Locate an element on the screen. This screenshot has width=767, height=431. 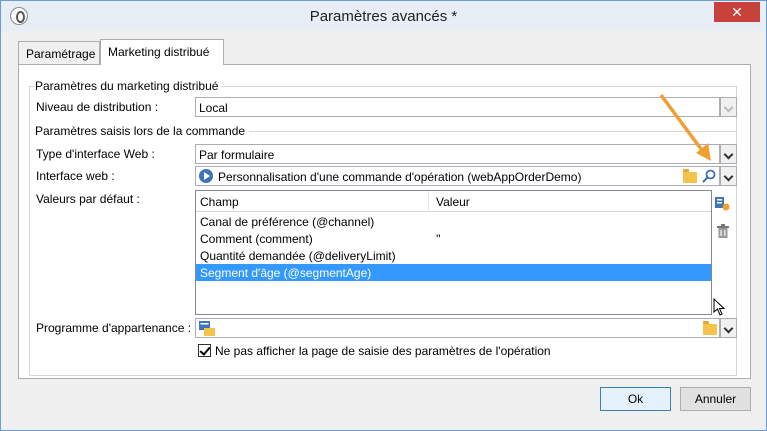
table-row: Comment (comment) '' is located at coordinates (453, 238).